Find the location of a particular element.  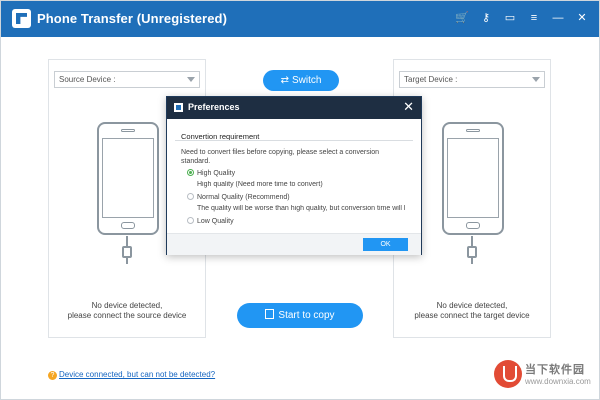

start-label: Start to copy is located at coordinates (306, 315).